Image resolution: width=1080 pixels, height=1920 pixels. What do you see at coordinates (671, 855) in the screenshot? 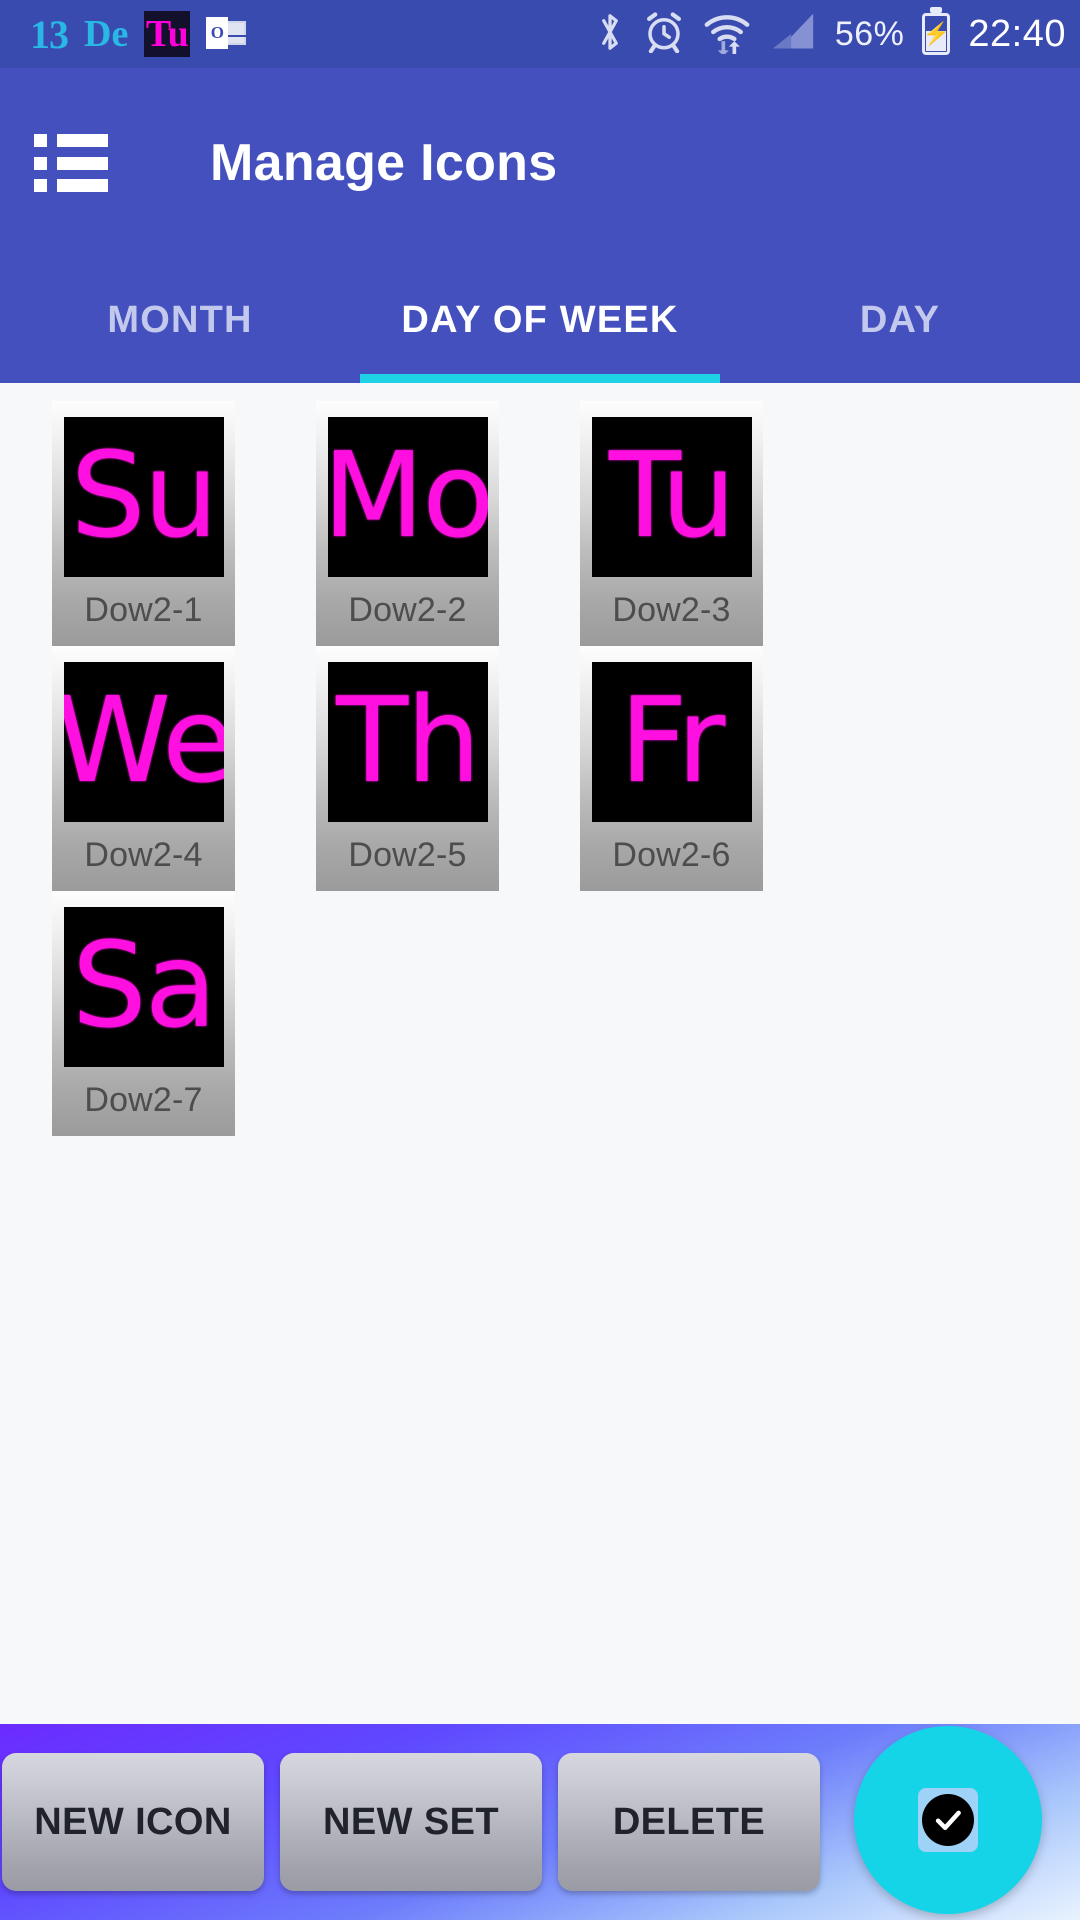
I see `icon-label: Dow2-6` at bounding box center [671, 855].